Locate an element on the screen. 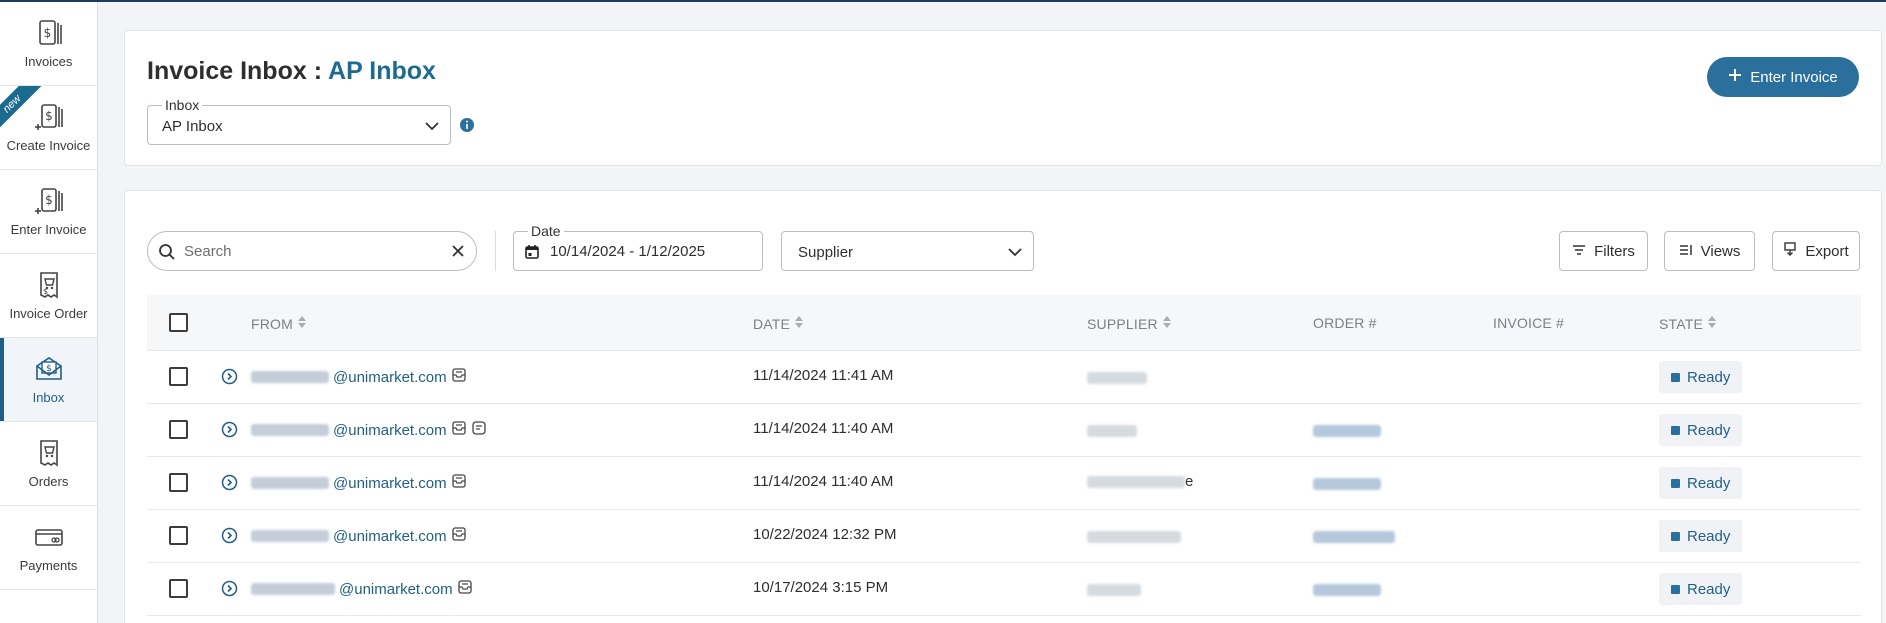 The image size is (1886, 623). note-icon is located at coordinates (479, 430).